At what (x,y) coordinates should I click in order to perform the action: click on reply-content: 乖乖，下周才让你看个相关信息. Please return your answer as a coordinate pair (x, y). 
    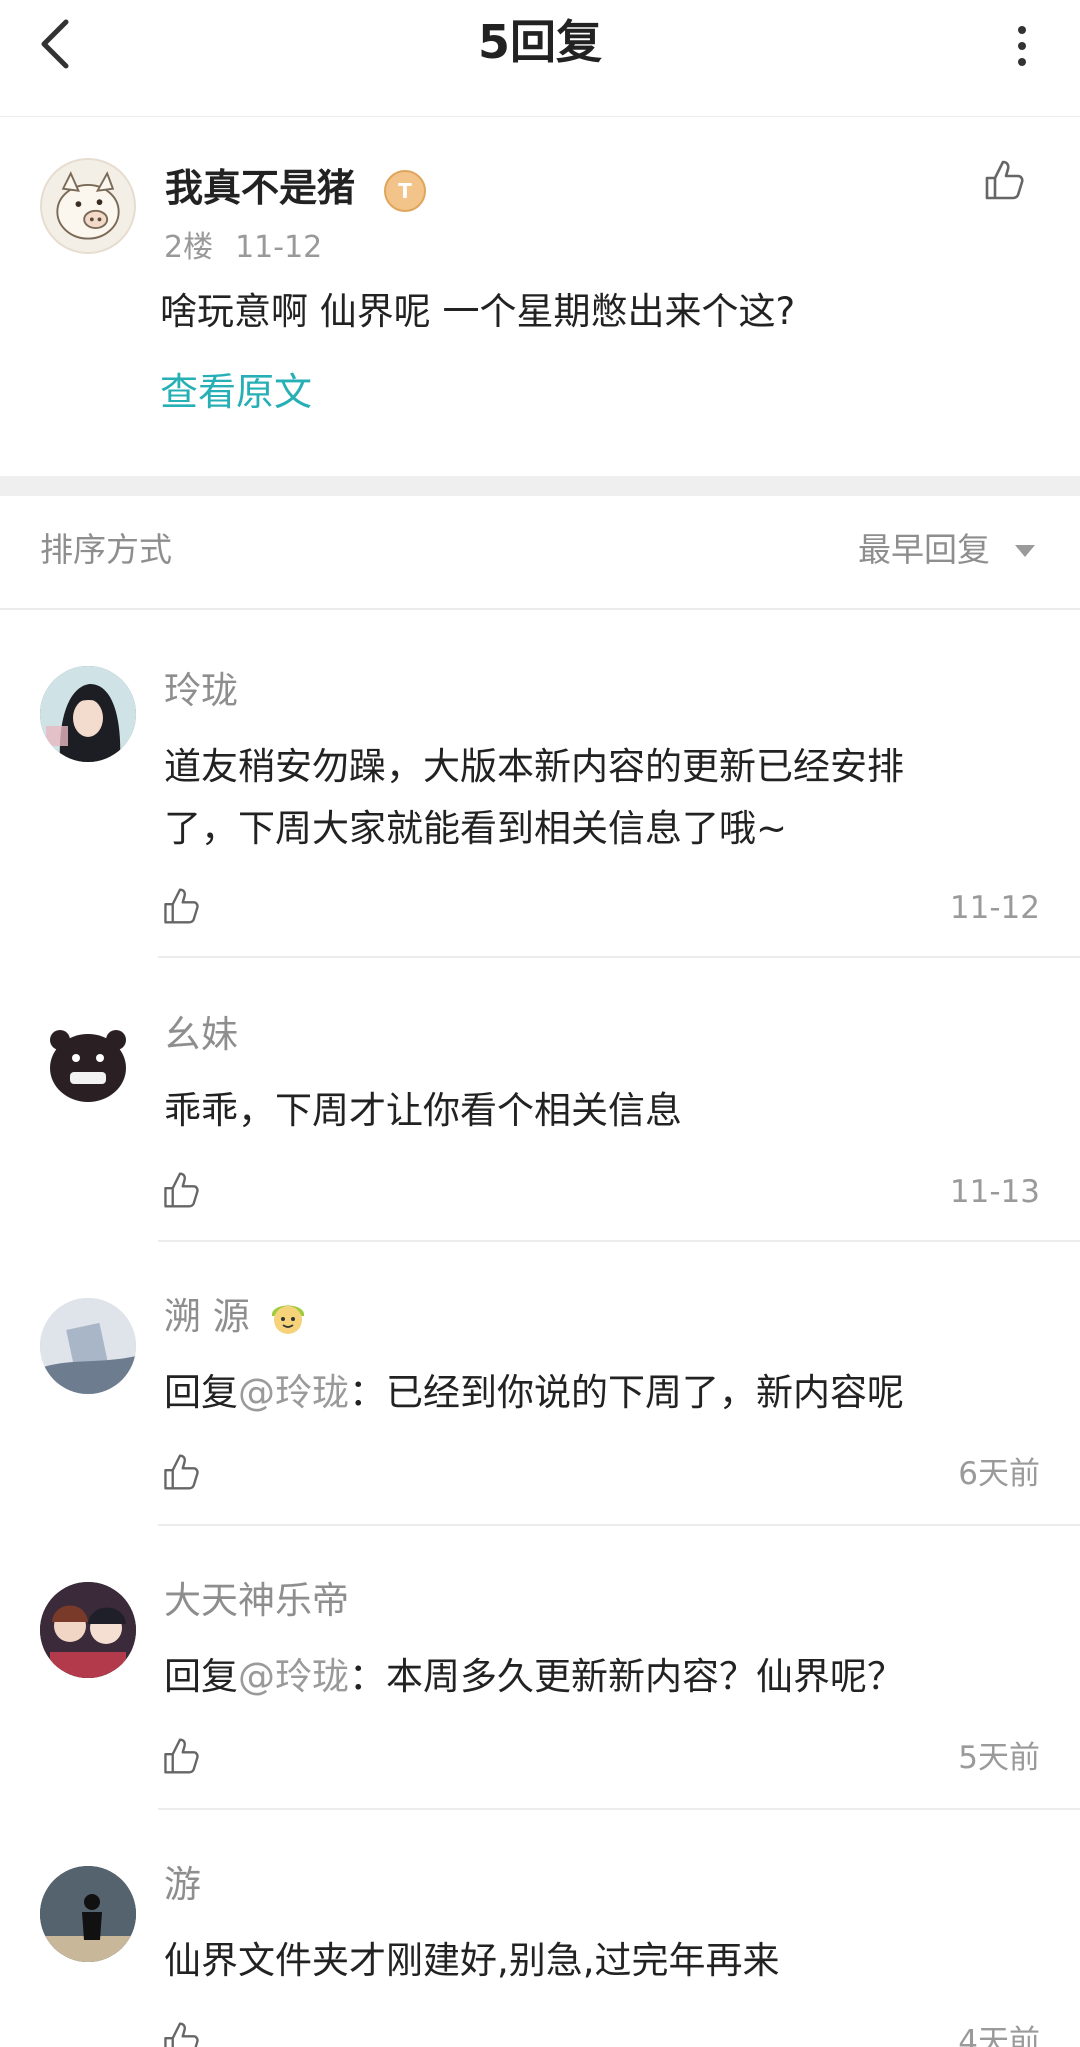
    Looking at the image, I should click on (423, 1110).